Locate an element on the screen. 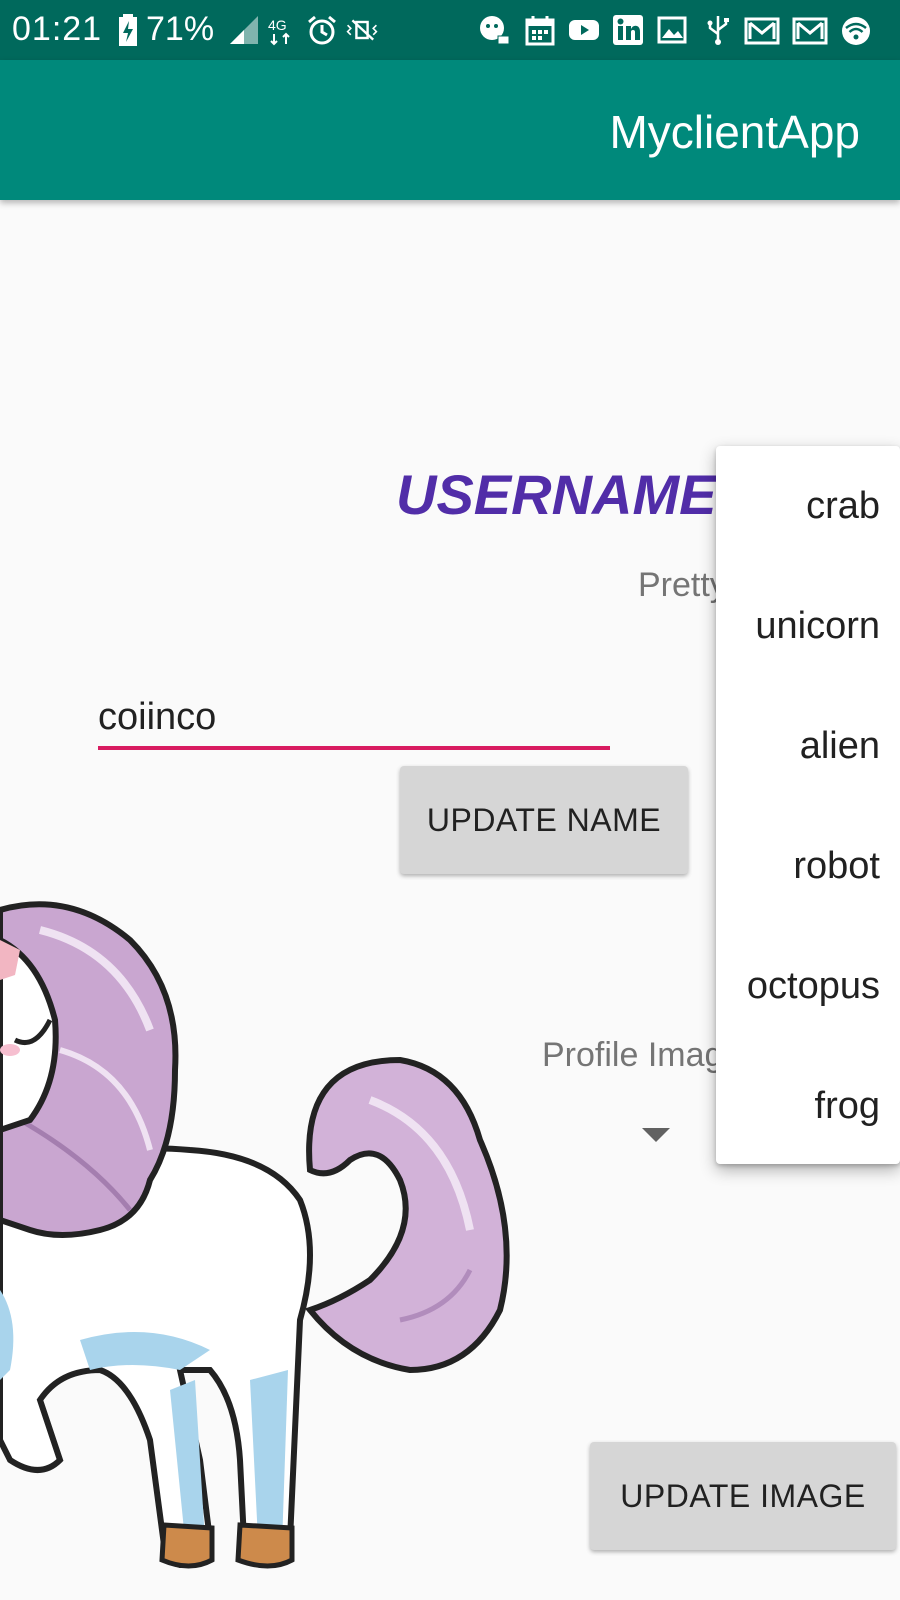 The height and width of the screenshot is (1600, 900). dropdown-item-alien: alien is located at coordinates (808, 746).